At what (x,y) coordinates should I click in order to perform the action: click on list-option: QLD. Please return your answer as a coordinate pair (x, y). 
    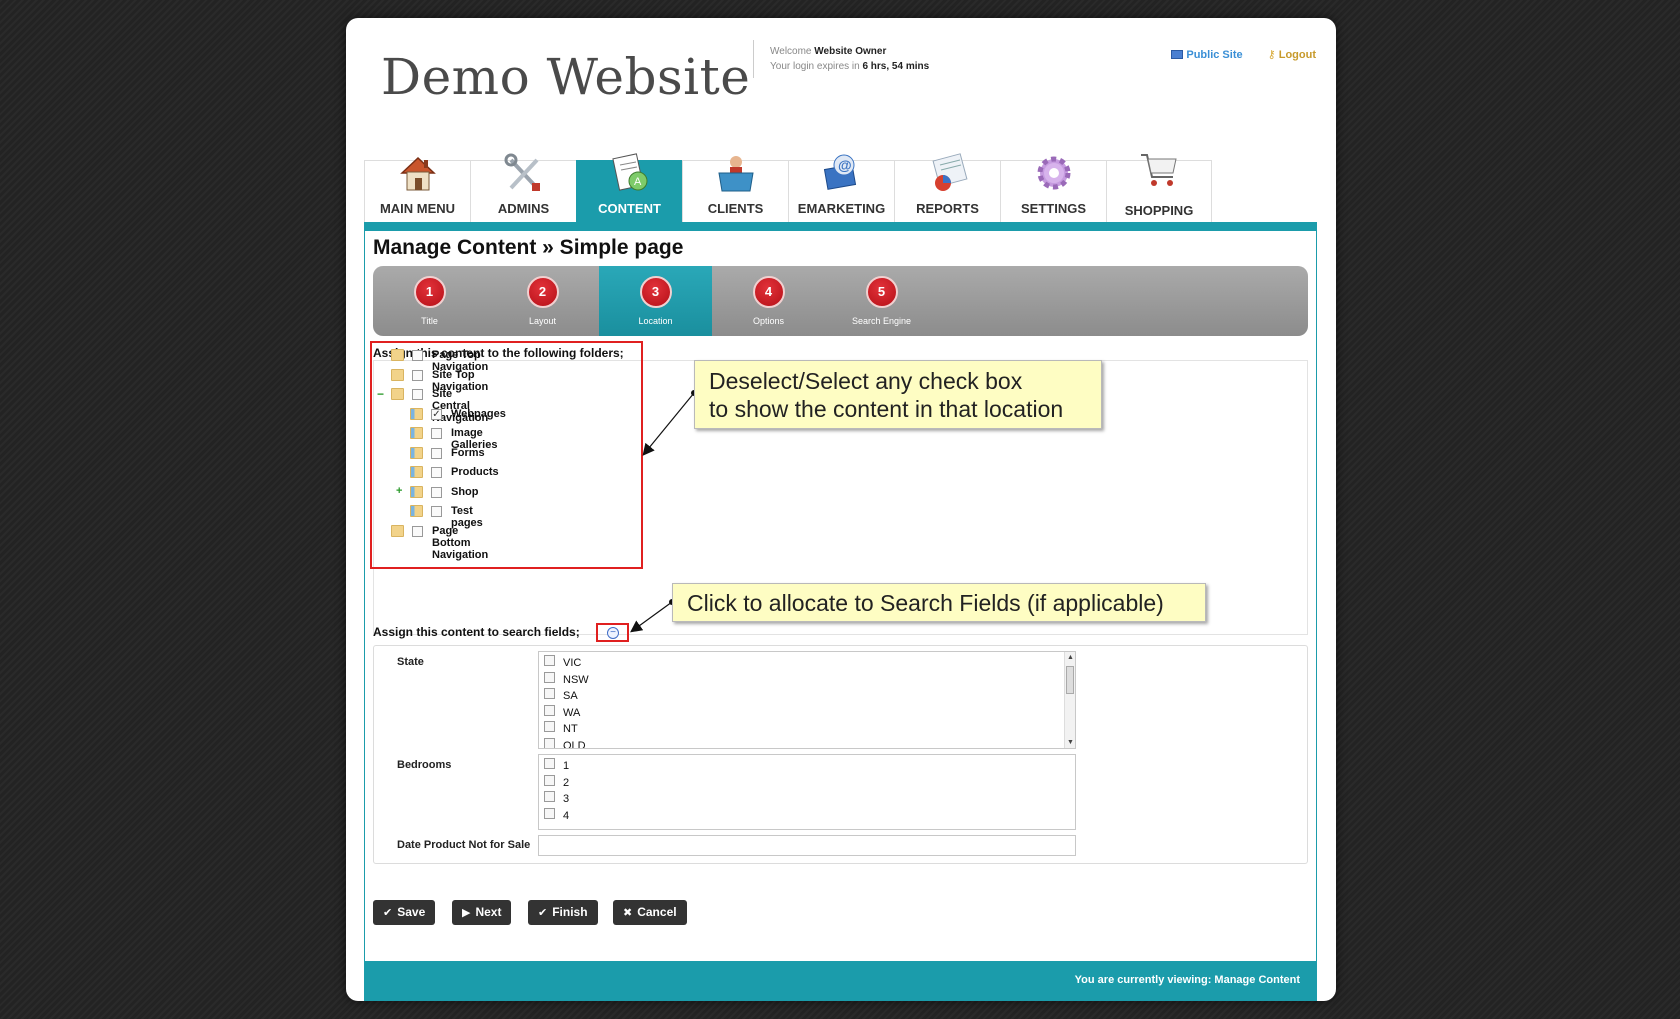
    Looking at the image, I should click on (807, 743).